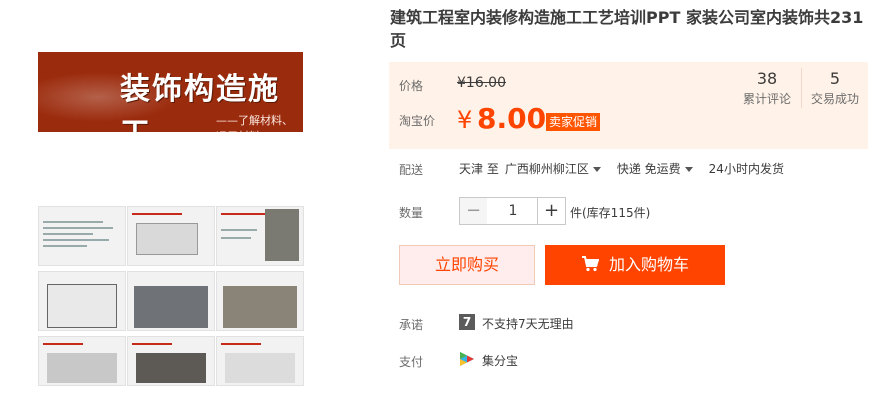  I want to click on reviews-count: 38, so click(767, 78).